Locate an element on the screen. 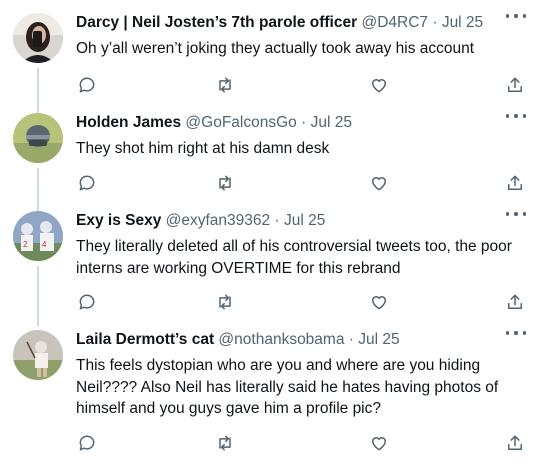 The image size is (540, 466). user-handle: @nothanksobama is located at coordinates (281, 339).